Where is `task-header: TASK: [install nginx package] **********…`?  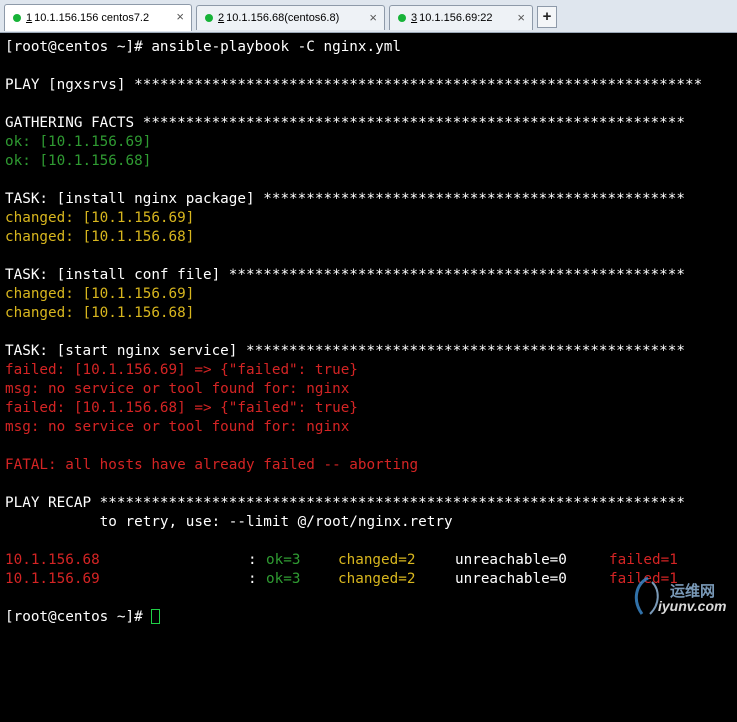 task-header: TASK: [install nginx package] **********… is located at coordinates (345, 199).